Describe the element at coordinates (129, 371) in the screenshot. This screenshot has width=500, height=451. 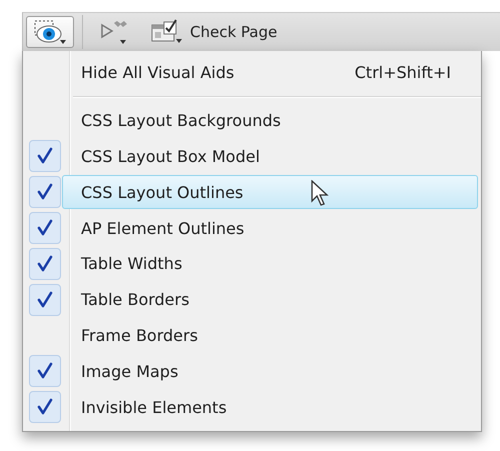
I see `menu-item-label: Image Maps` at that location.